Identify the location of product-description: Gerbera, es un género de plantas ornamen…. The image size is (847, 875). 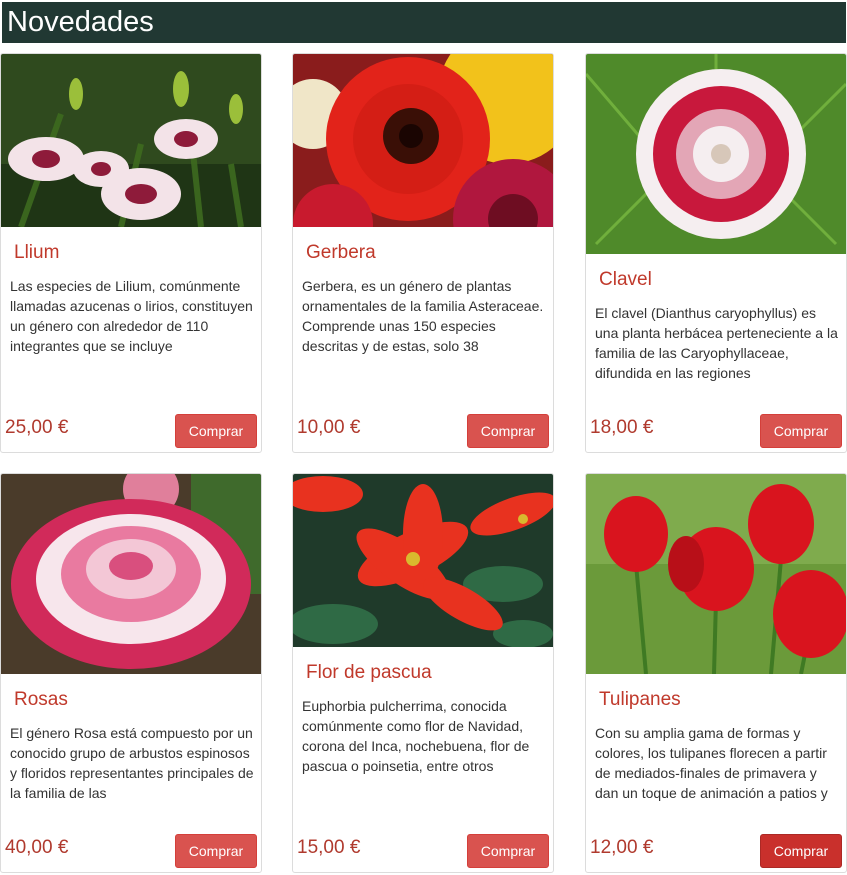
(423, 316).